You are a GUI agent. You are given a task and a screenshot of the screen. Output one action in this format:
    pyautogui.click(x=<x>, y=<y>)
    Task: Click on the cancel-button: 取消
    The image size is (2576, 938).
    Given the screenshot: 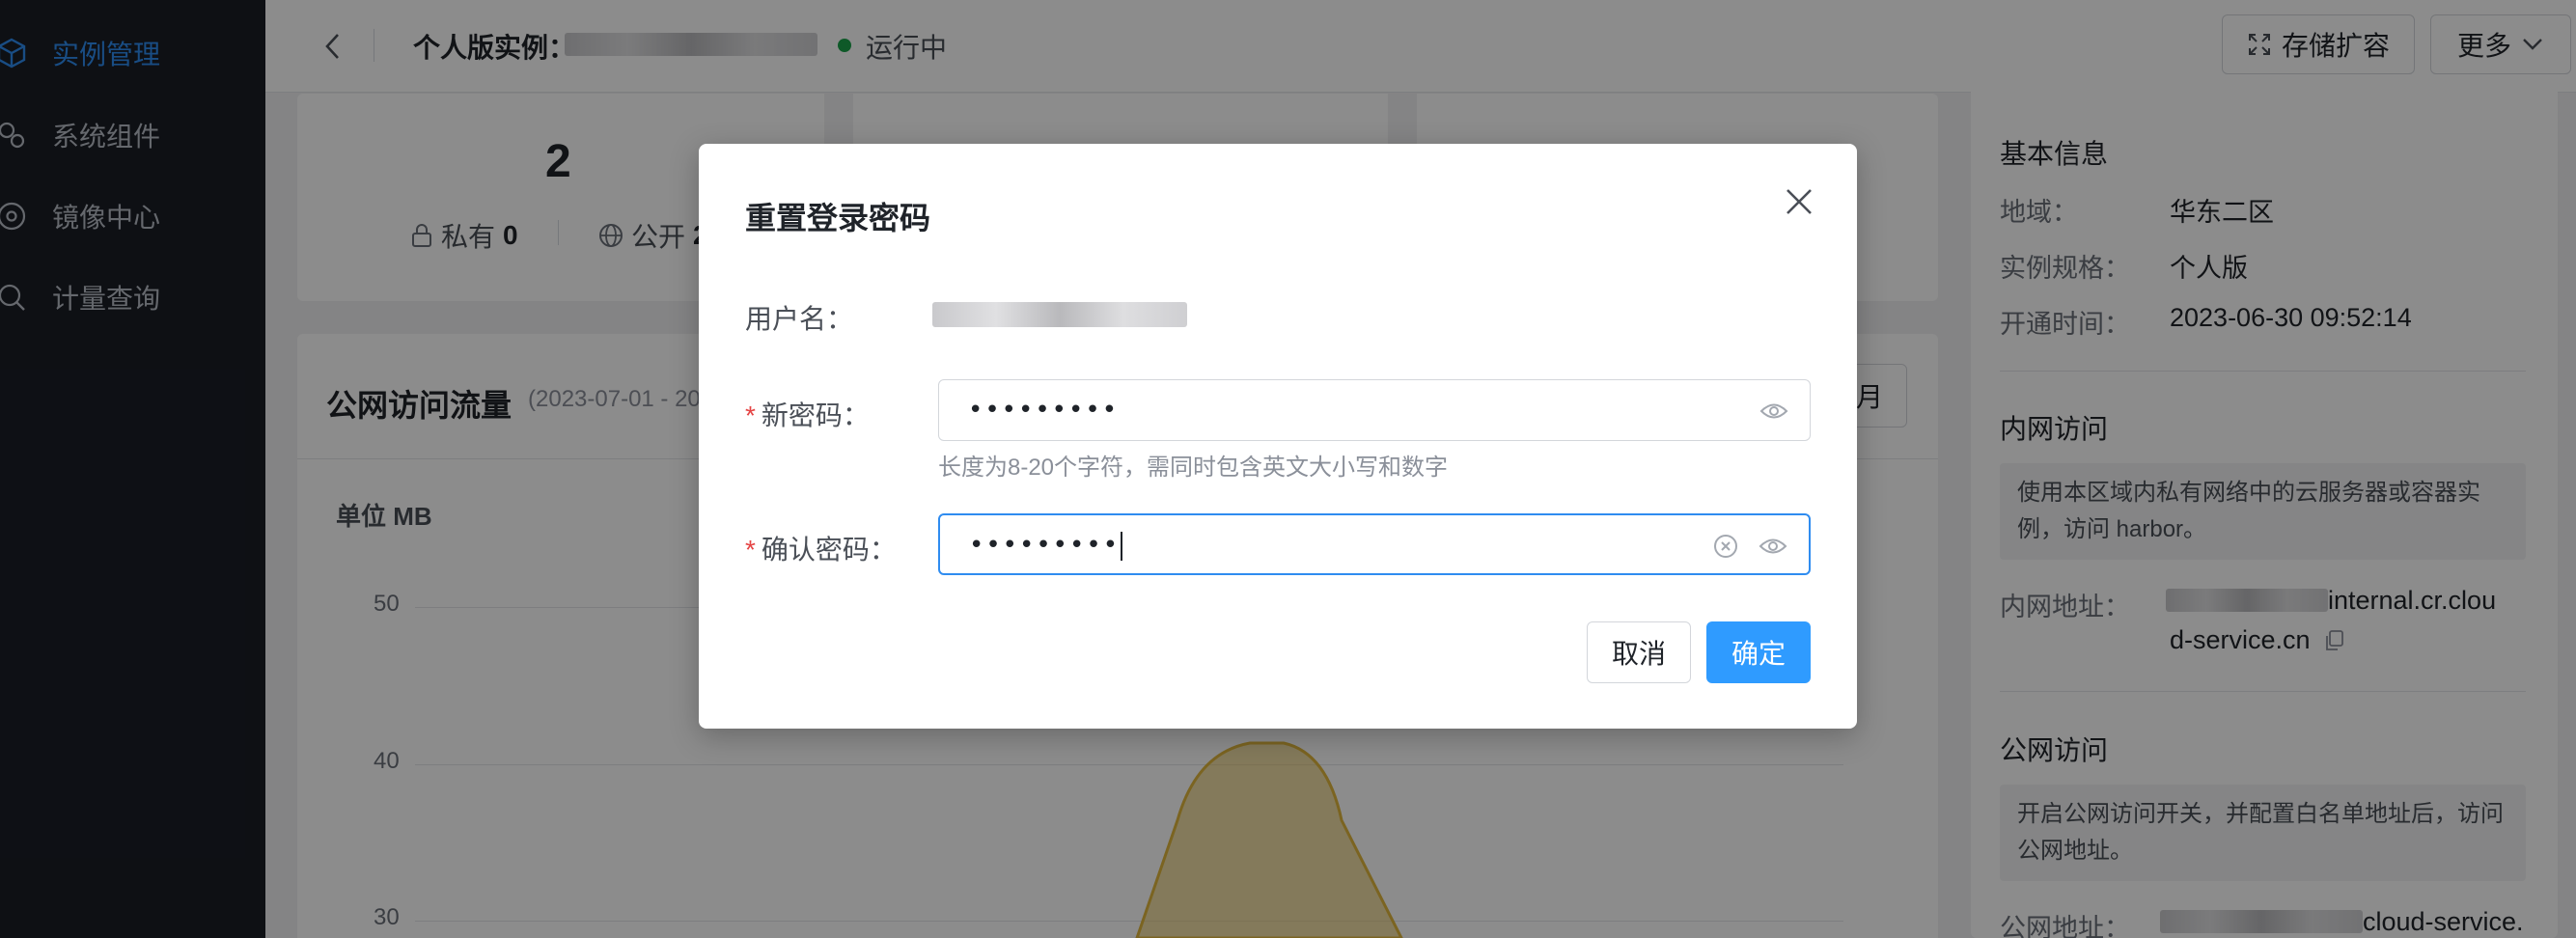 What is the action you would take?
    pyautogui.click(x=1639, y=652)
    